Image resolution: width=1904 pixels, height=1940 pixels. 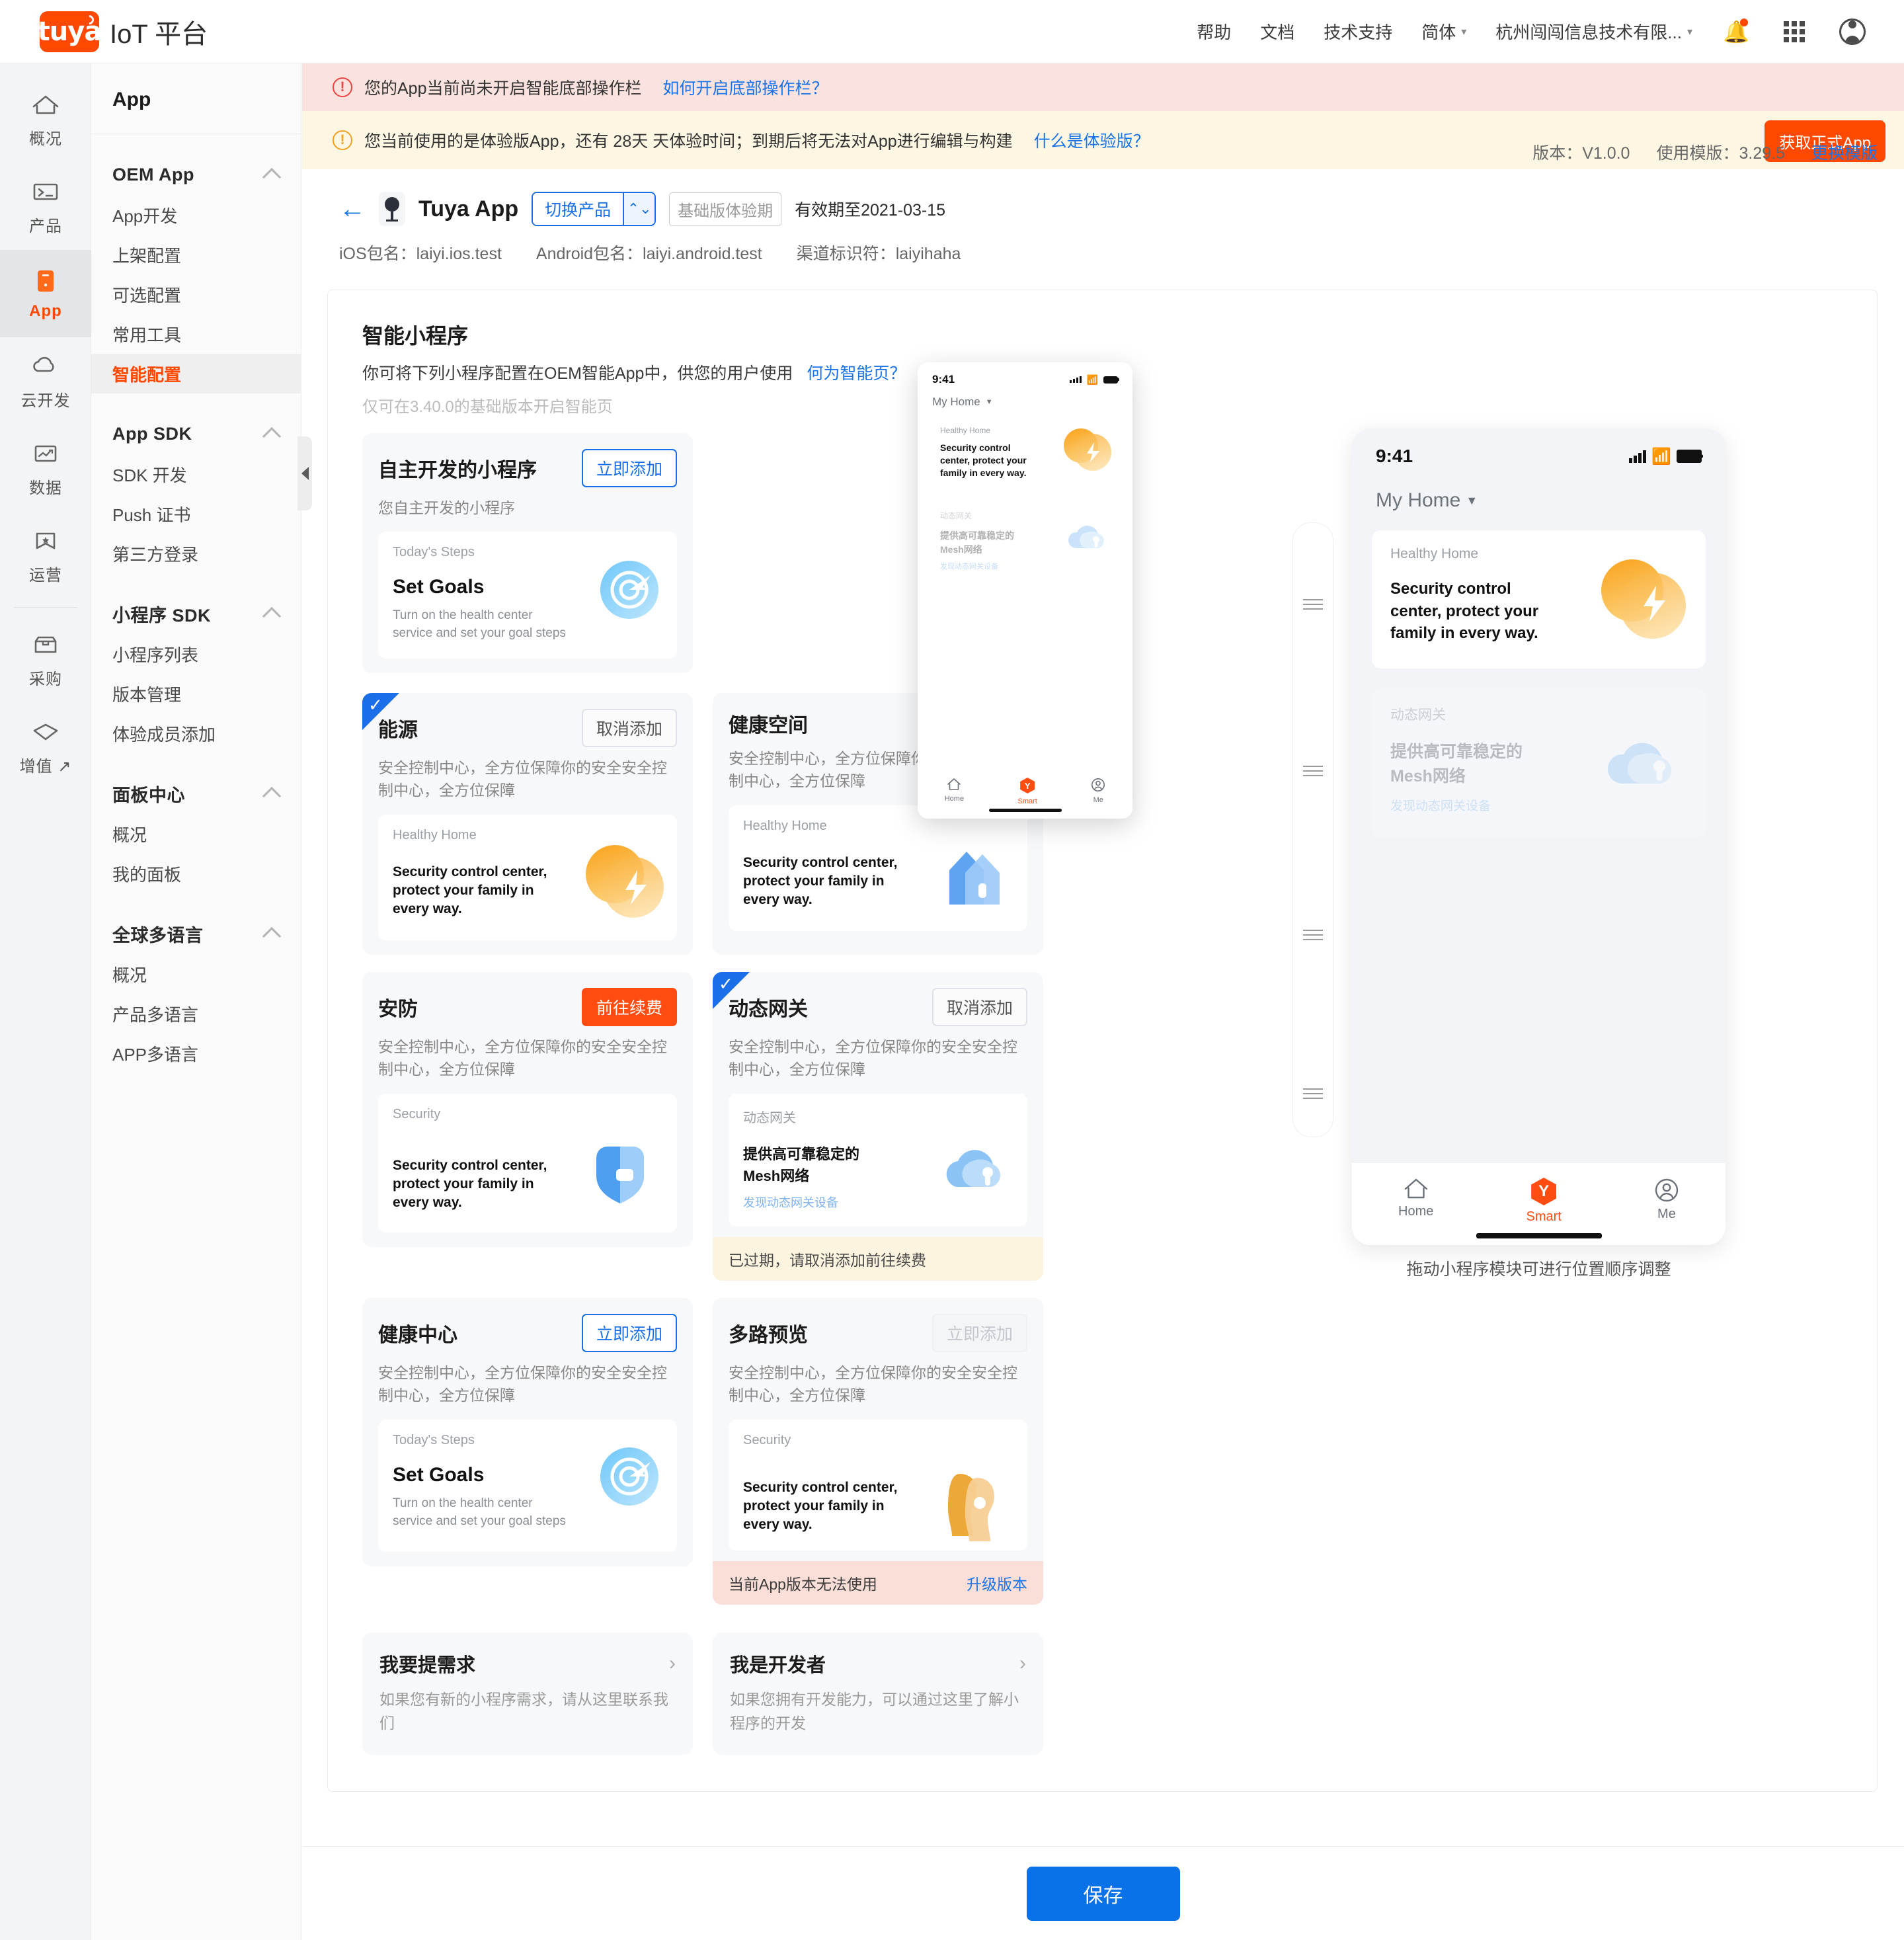 I want to click on sidebar-item-trial-members: 体验成员添加, so click(x=196, y=733).